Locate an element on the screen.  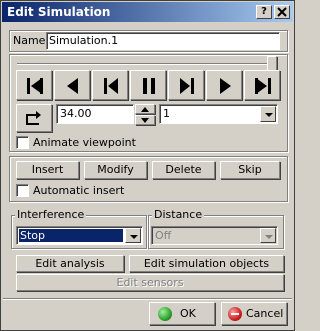
sample-value: 1 is located at coordinates (166, 113).